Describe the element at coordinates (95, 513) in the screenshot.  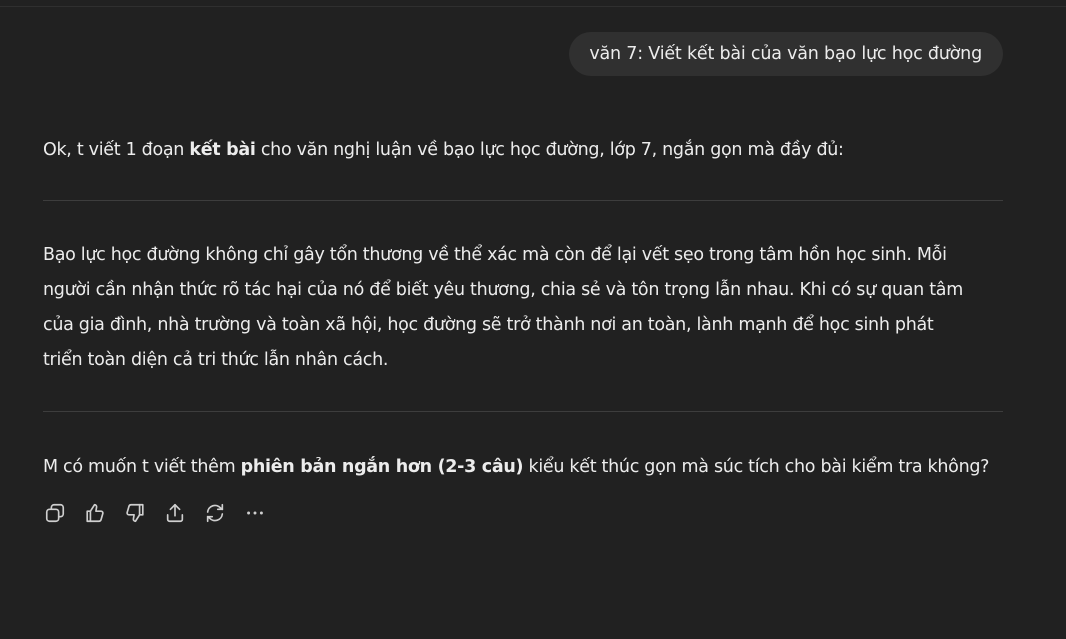
I see `thumbs-up-icon` at that location.